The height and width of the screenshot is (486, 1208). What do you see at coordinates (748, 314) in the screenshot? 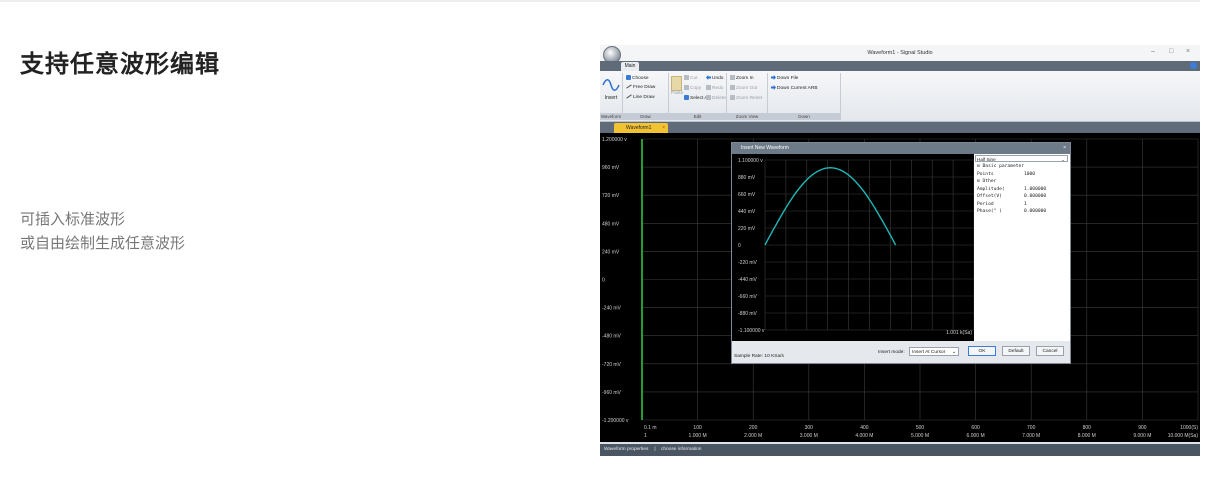
I see `dialog-y-tick-label: -880 mV` at bounding box center [748, 314].